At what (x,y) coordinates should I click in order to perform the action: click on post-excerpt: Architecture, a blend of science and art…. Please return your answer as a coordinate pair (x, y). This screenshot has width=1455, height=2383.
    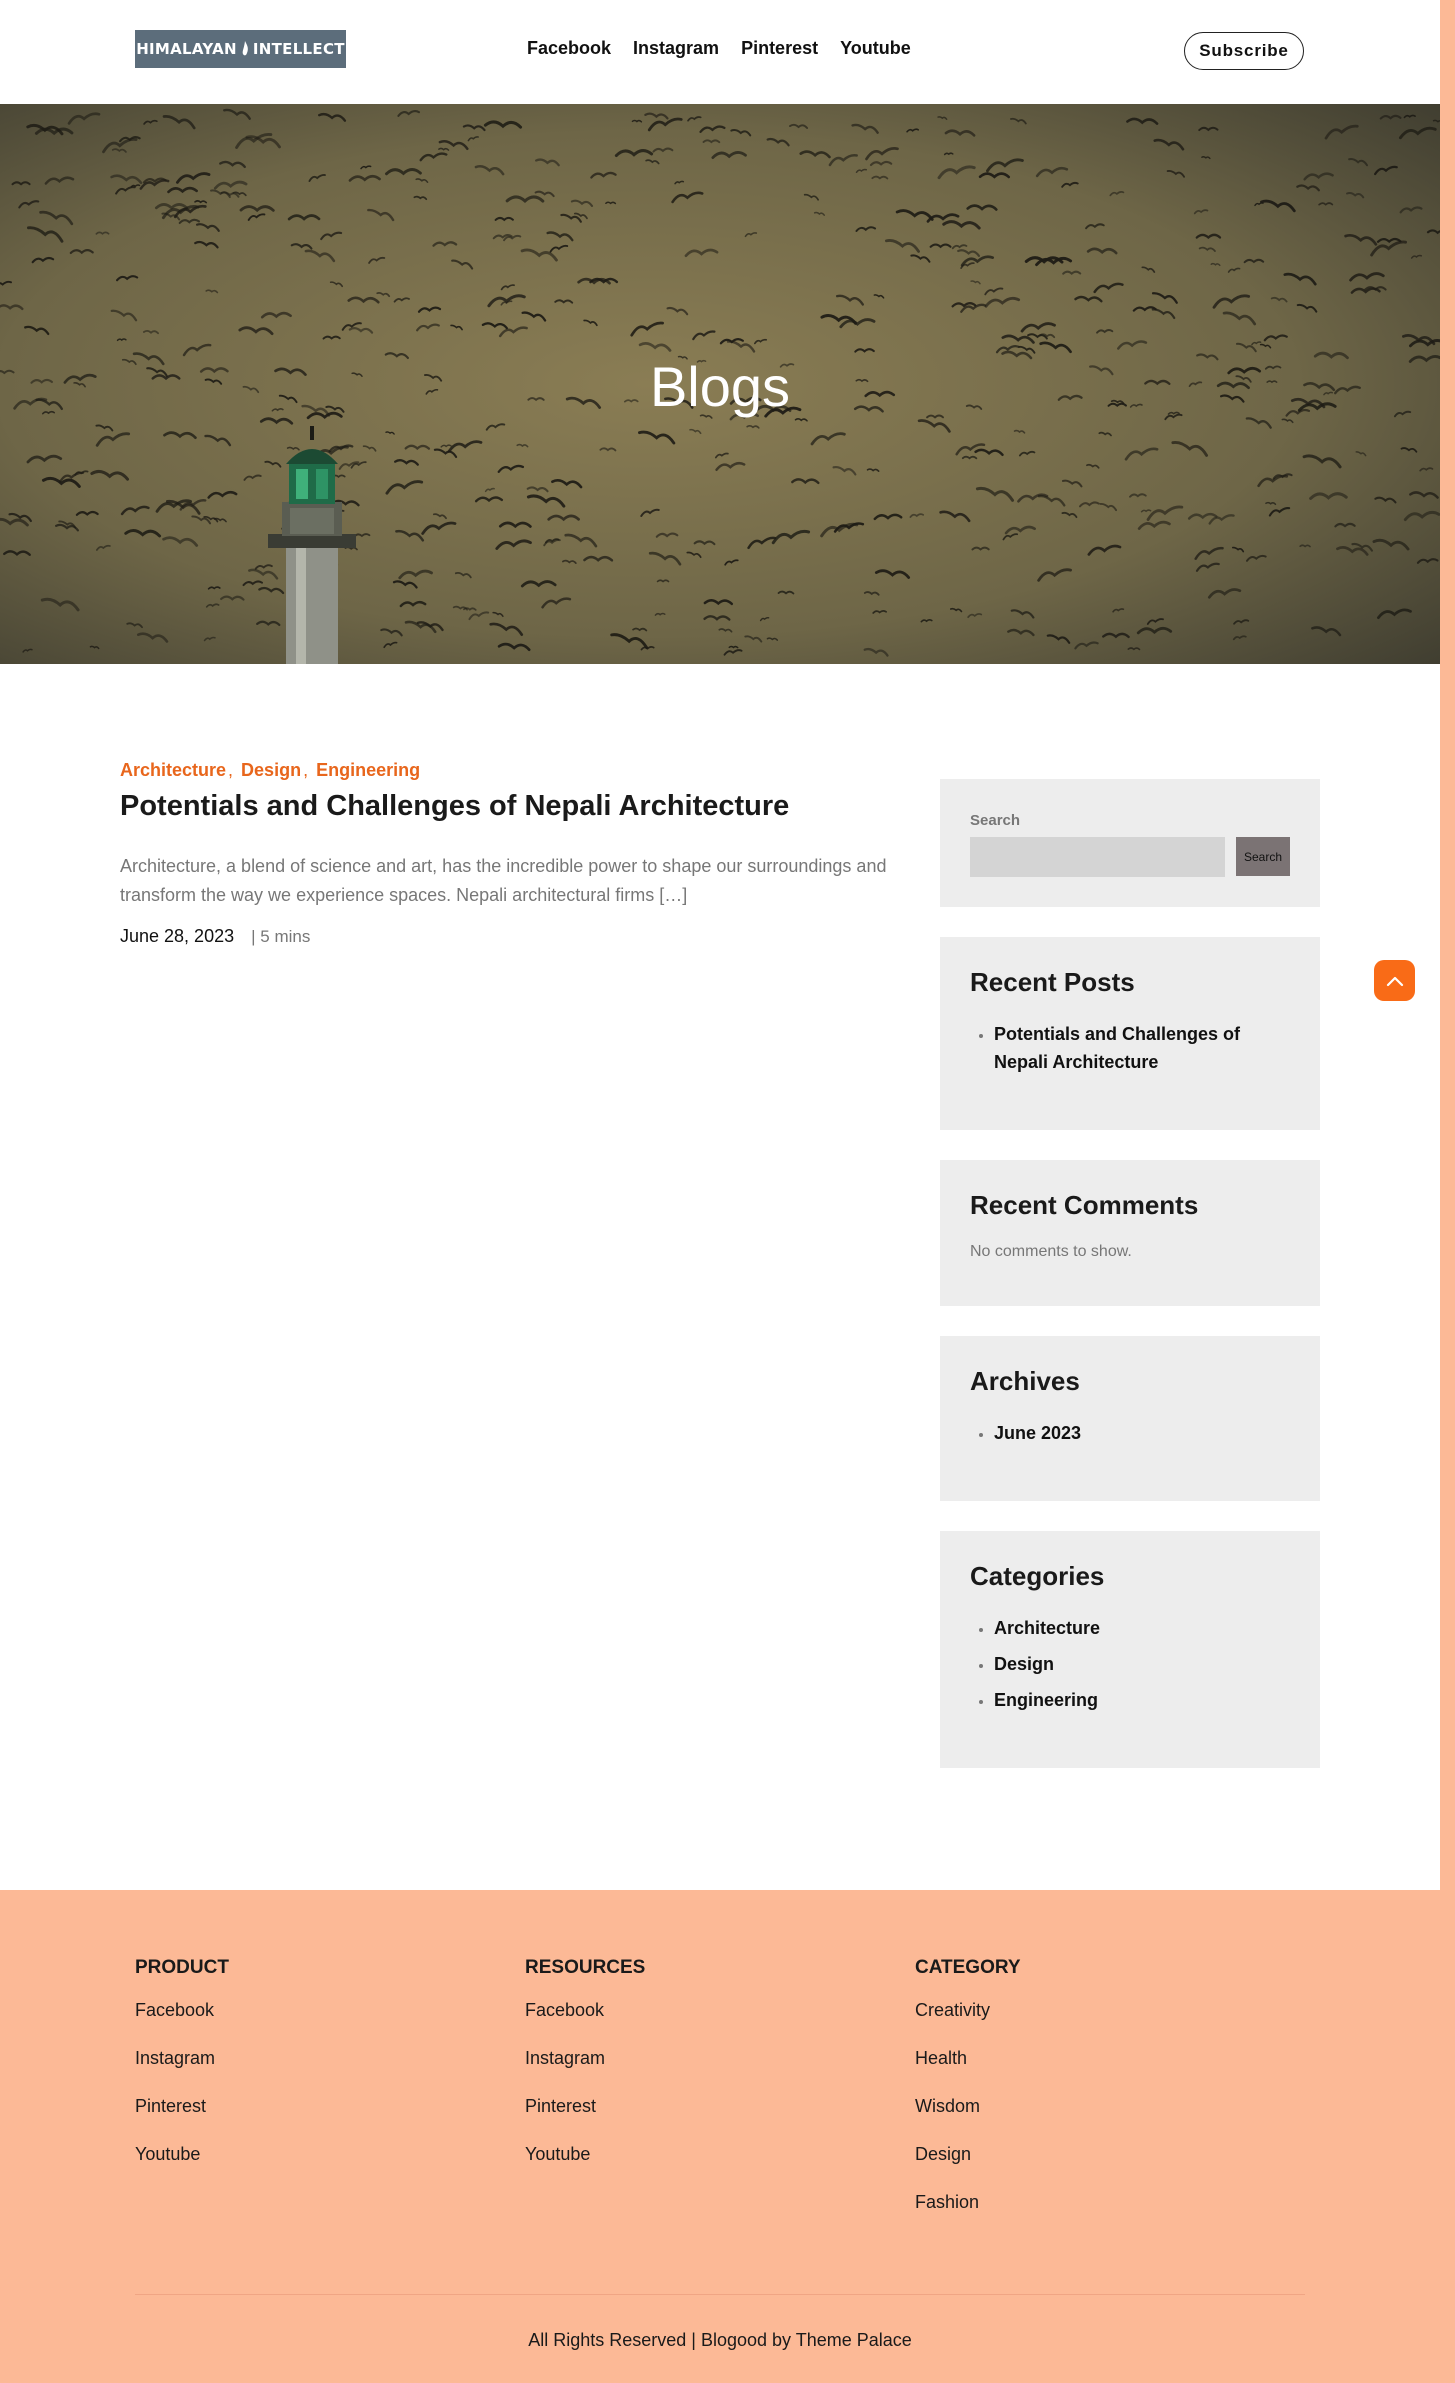
    Looking at the image, I should click on (503, 880).